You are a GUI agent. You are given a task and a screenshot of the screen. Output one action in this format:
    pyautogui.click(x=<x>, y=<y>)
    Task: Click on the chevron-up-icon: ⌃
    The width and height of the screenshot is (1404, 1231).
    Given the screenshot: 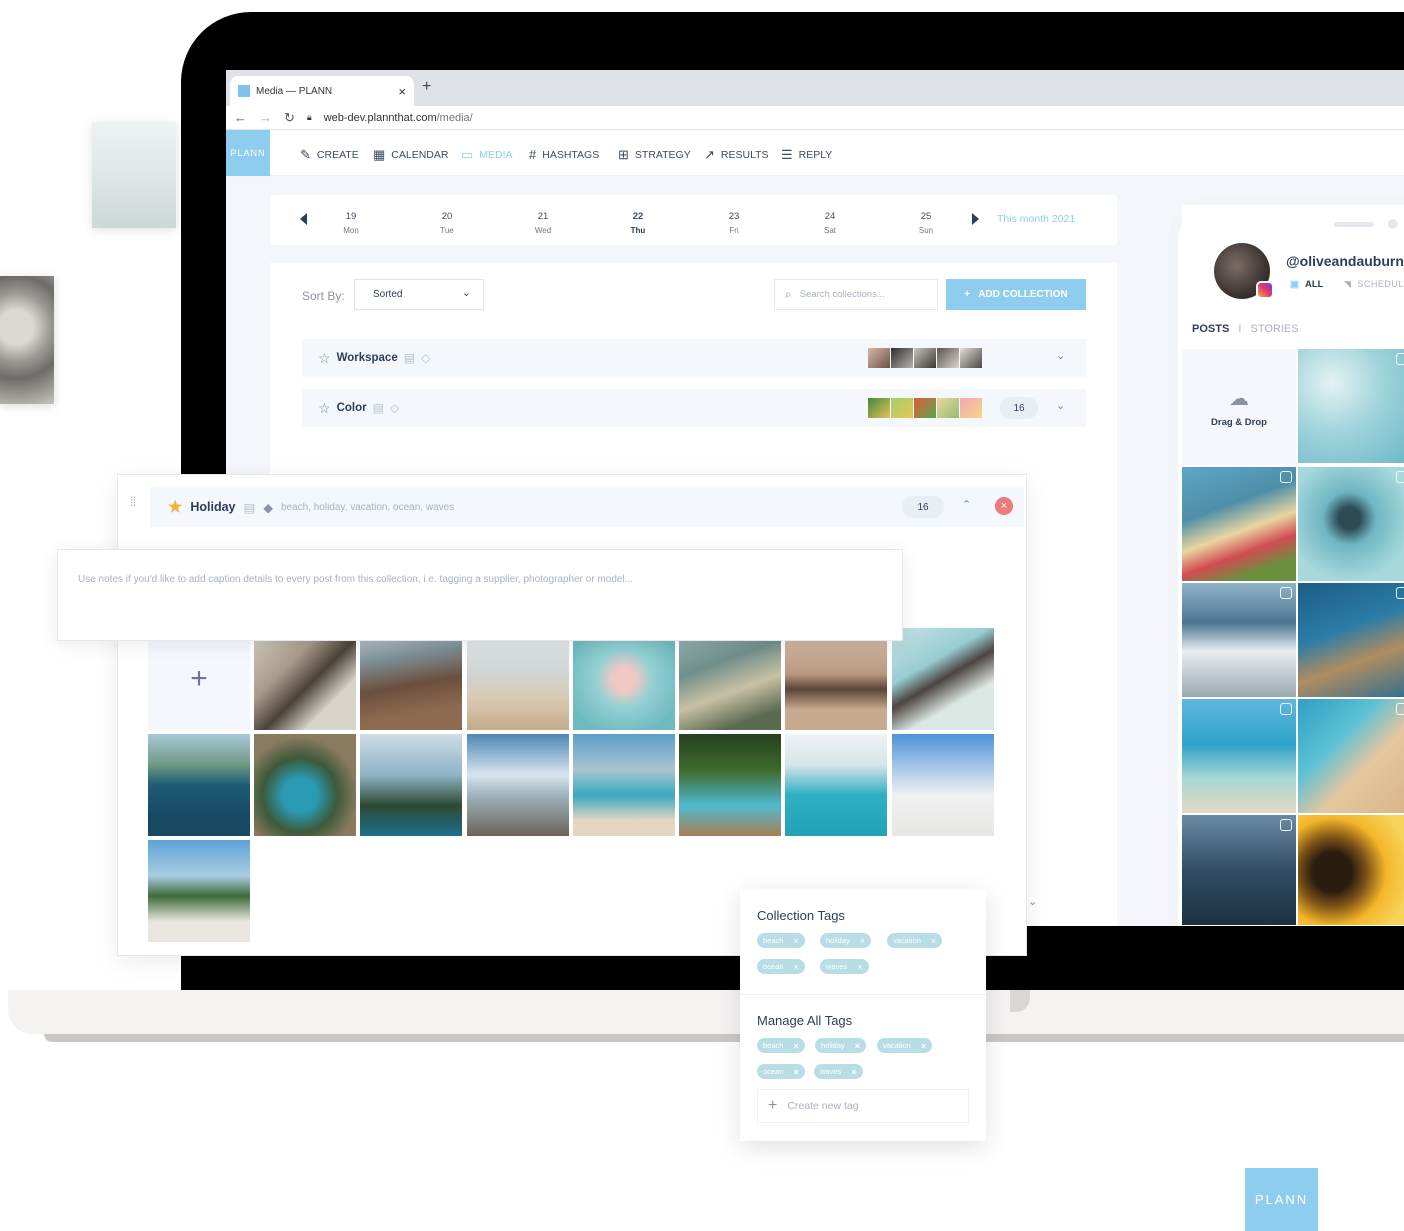 What is the action you would take?
    pyautogui.click(x=966, y=504)
    